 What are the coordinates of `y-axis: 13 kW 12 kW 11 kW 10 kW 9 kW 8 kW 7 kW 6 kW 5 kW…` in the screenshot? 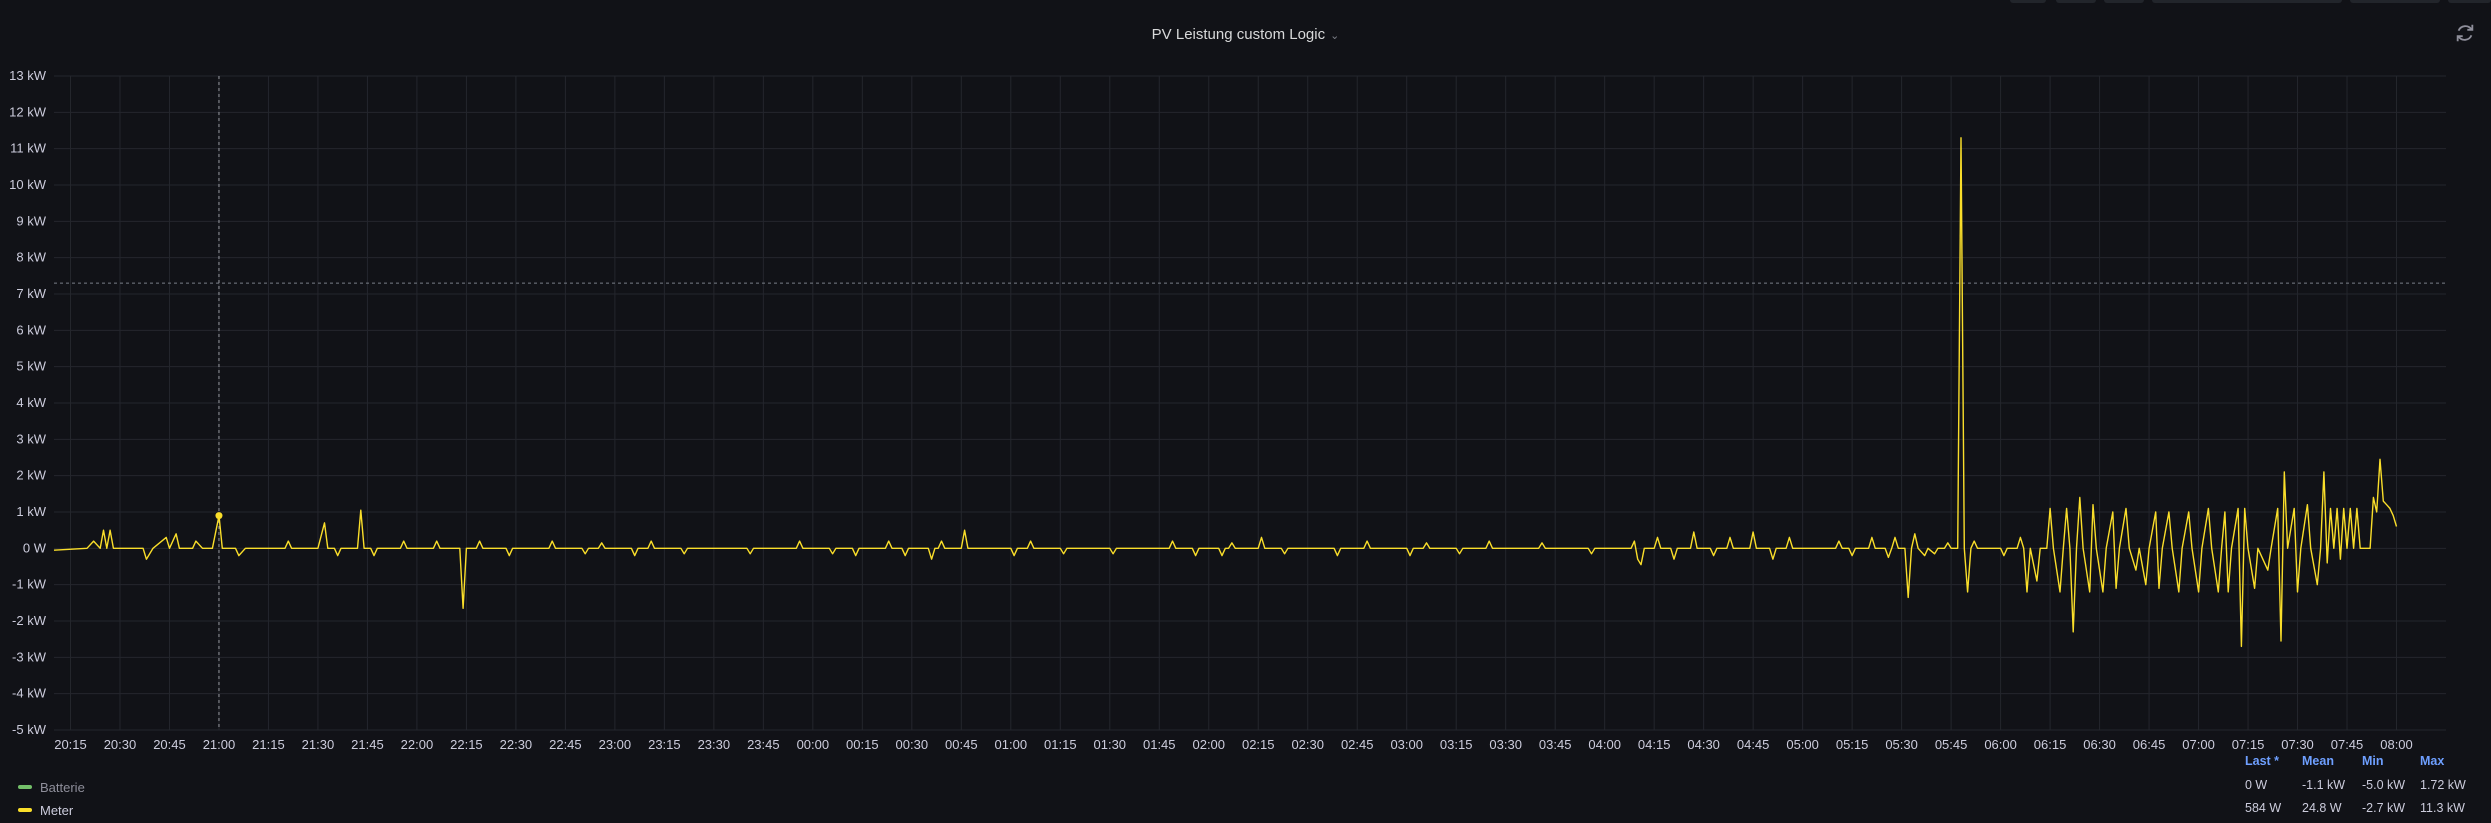 It's located at (28, 402).